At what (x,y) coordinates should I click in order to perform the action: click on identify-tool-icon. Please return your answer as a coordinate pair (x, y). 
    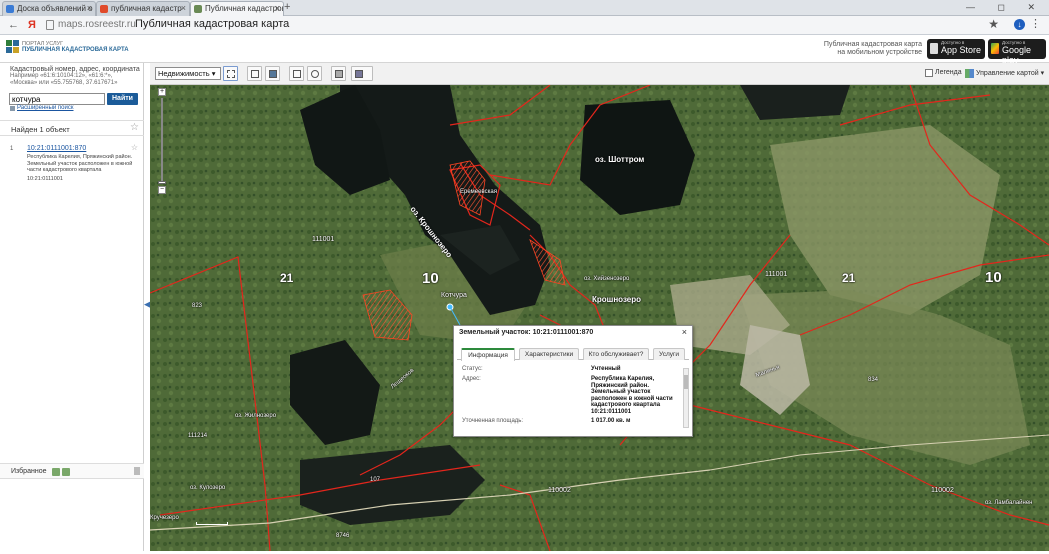
    Looking at the image, I should click on (254, 73).